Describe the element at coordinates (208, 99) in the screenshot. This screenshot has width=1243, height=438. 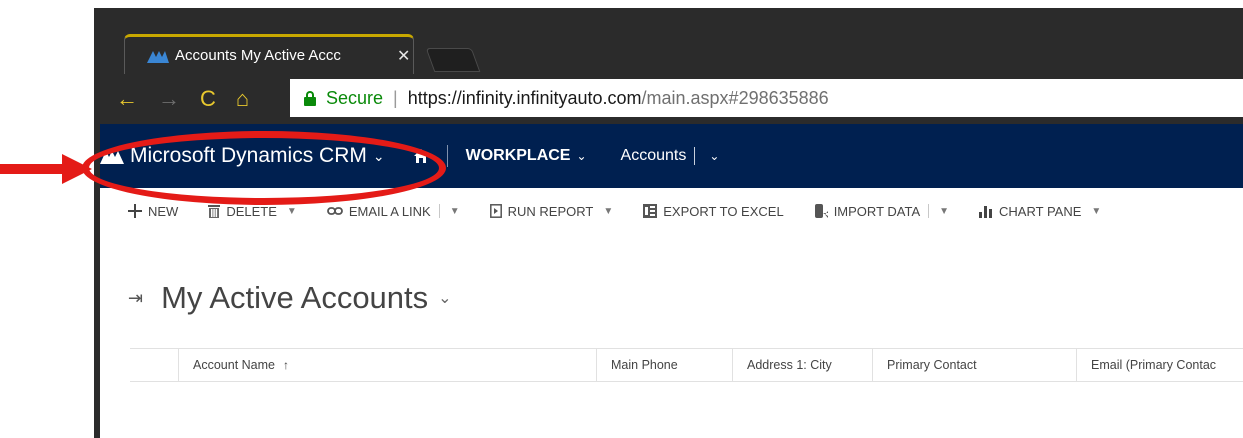
I see `reload-icon: C` at that location.